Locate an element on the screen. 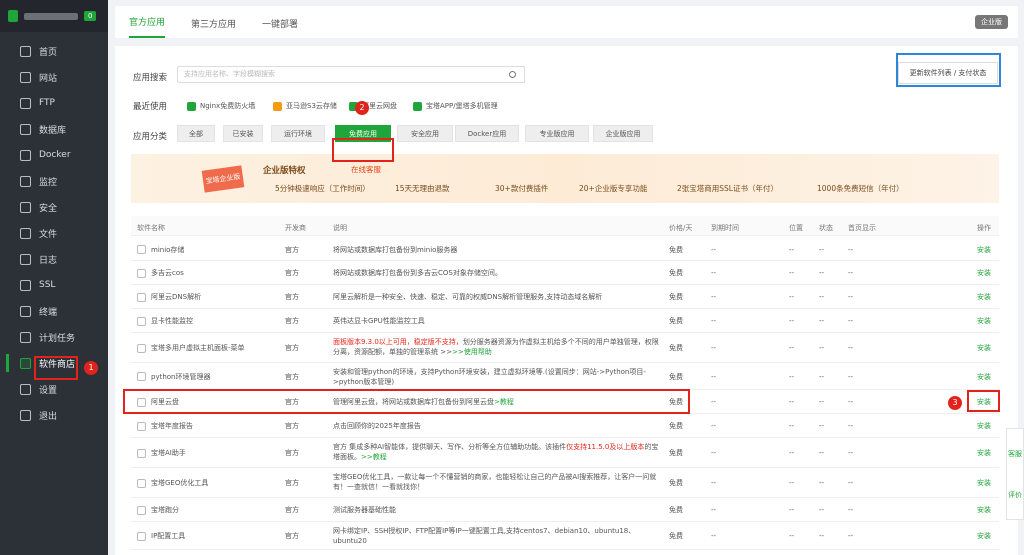 The width and height of the screenshot is (1024, 555). sidebar-item-security: 安全 is located at coordinates (54, 207).